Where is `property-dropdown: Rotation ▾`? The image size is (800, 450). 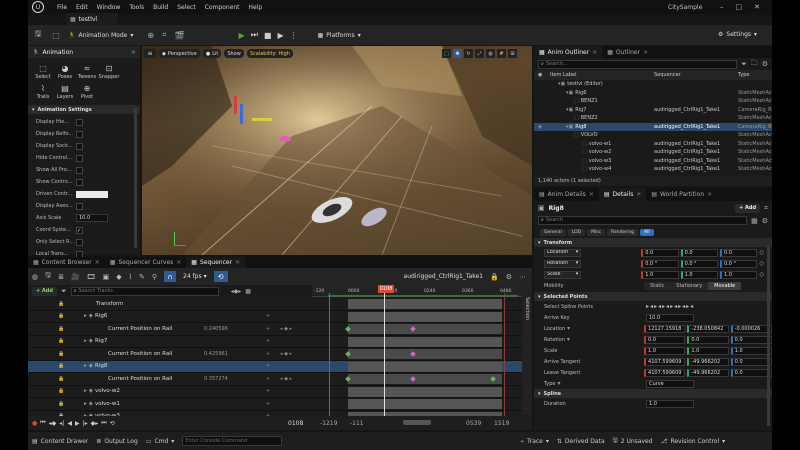 property-dropdown: Rotation ▾ is located at coordinates (563, 263).